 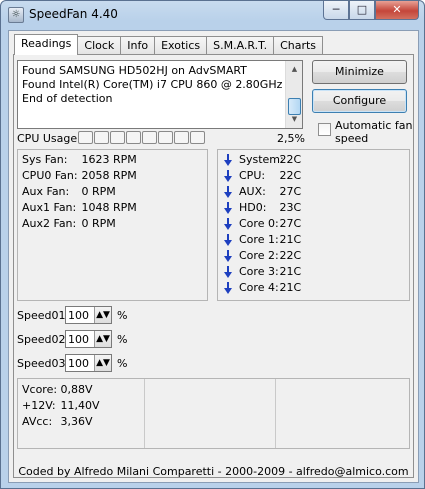 What do you see at coordinates (397, 10) in the screenshot?
I see `close-window-button: ✕` at bounding box center [397, 10].